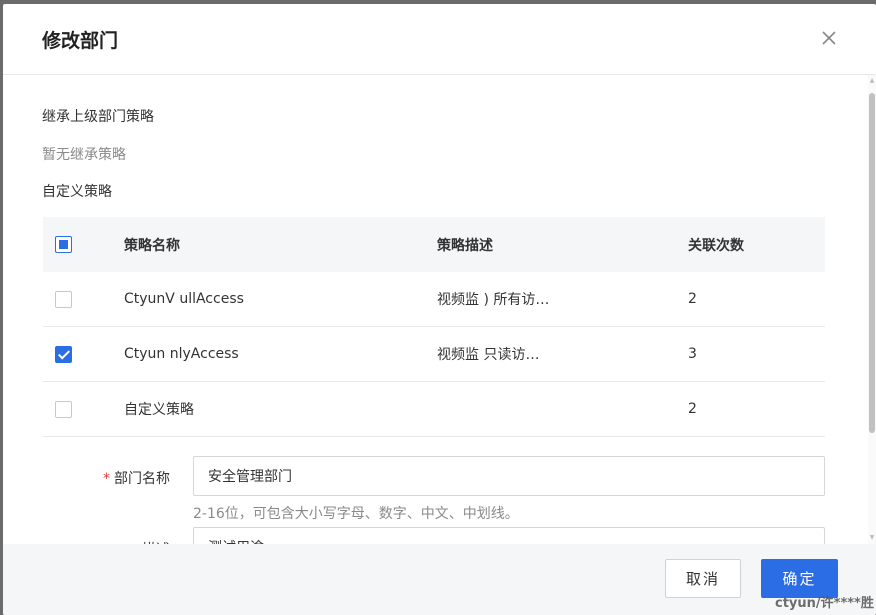  I want to click on desc-input, so click(509, 535).